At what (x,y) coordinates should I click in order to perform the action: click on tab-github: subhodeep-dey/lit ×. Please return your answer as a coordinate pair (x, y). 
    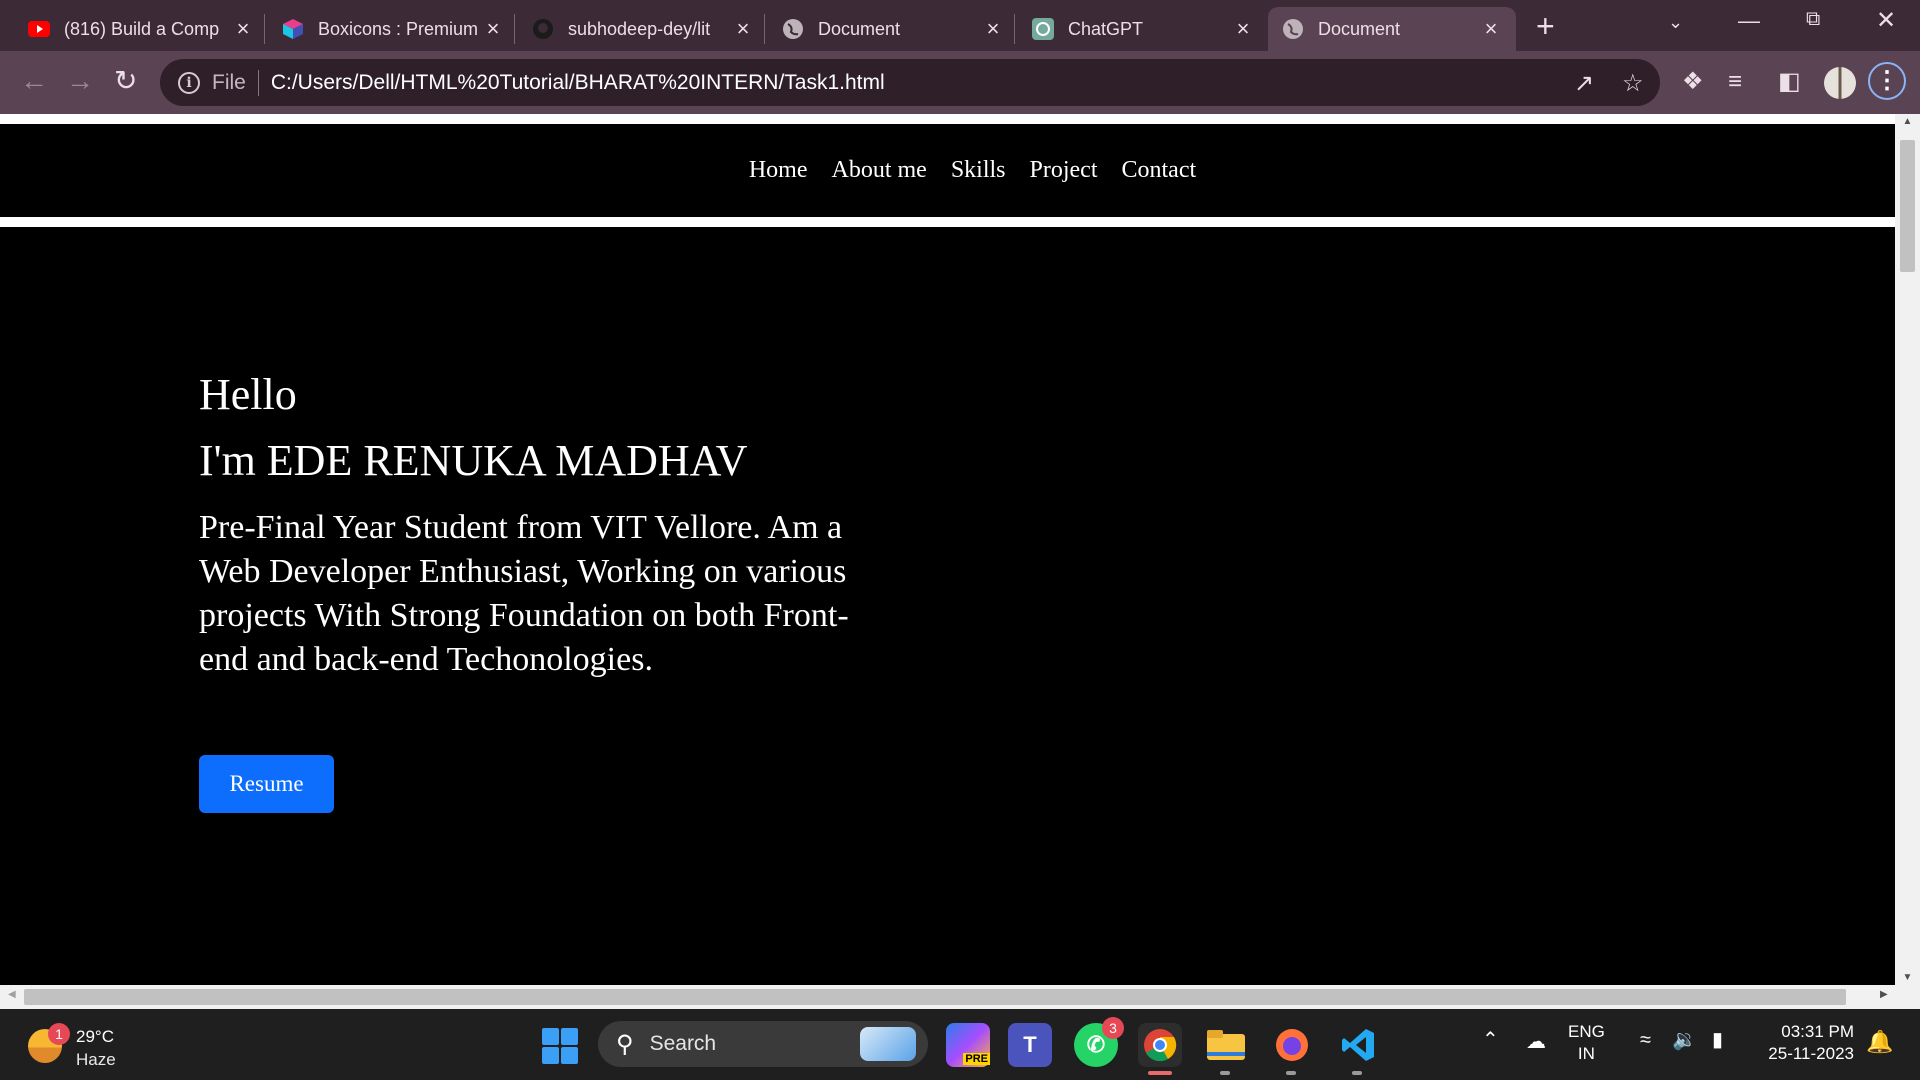
    Looking at the image, I should click on (643, 29).